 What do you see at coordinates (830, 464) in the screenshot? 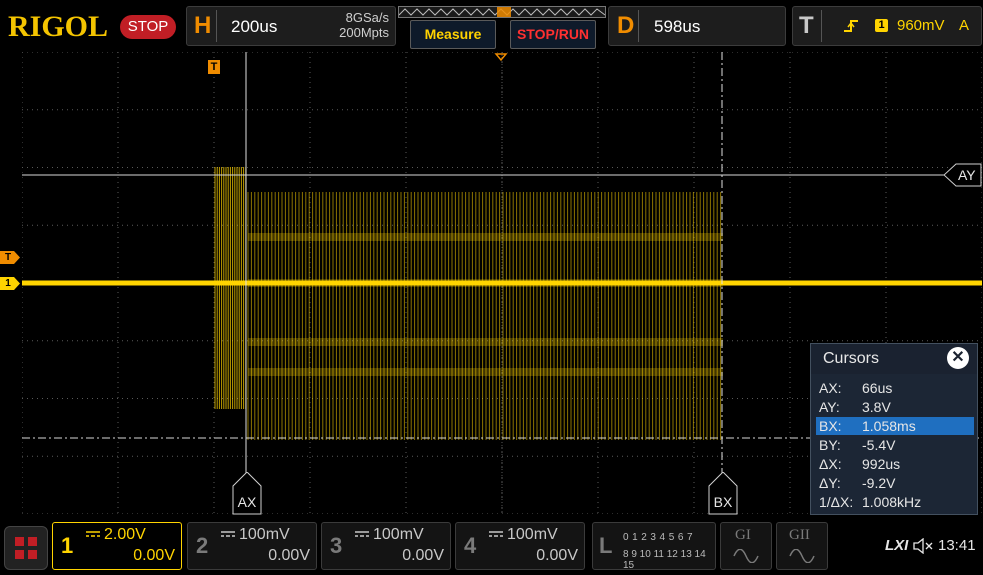
I see `cursor-readout-key: ΔX:` at bounding box center [830, 464].